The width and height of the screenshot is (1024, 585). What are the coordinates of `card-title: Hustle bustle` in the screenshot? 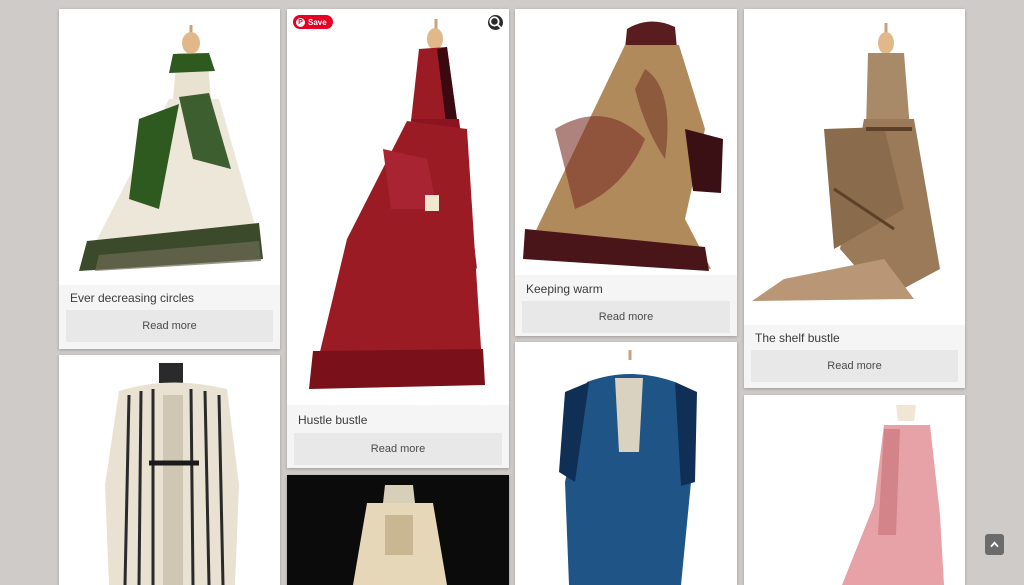 It's located at (332, 420).